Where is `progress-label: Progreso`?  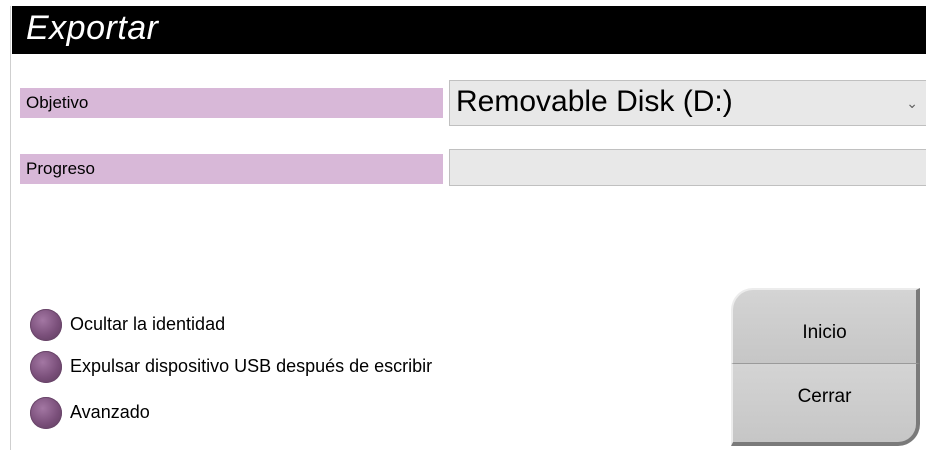 progress-label: Progreso is located at coordinates (231, 169).